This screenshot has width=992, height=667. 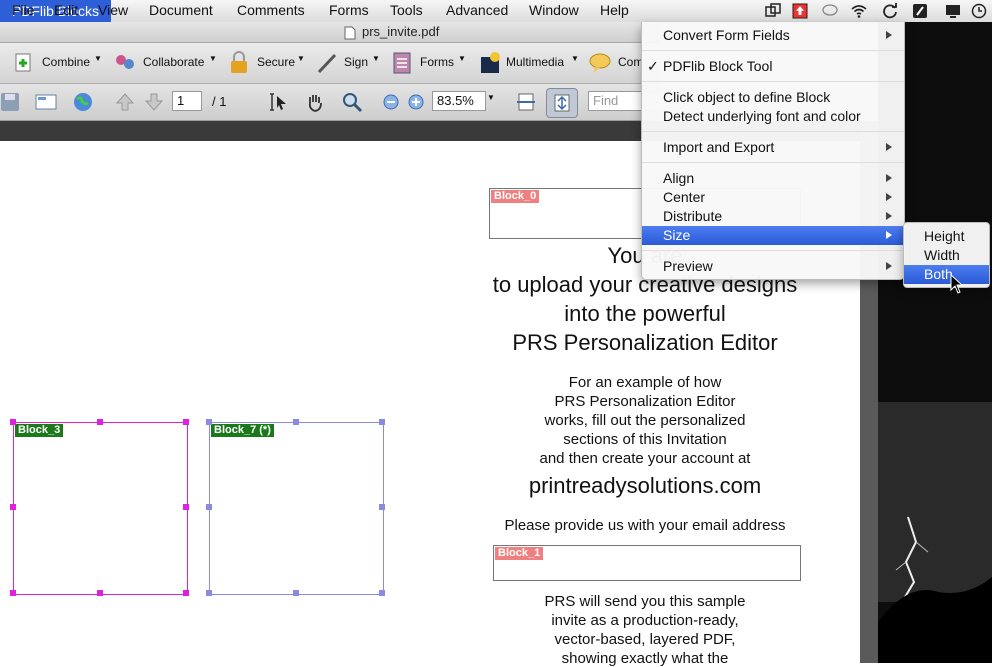 I want to click on menu-edit: Edit, so click(x=66, y=10).